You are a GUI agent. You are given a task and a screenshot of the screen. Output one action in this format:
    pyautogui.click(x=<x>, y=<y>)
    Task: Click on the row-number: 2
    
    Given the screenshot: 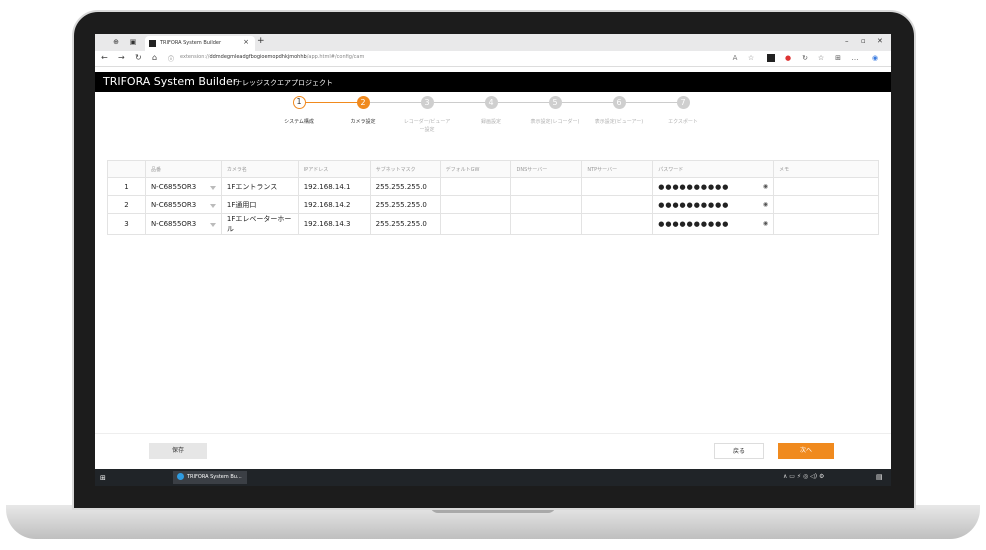 What is the action you would take?
    pyautogui.click(x=126, y=204)
    